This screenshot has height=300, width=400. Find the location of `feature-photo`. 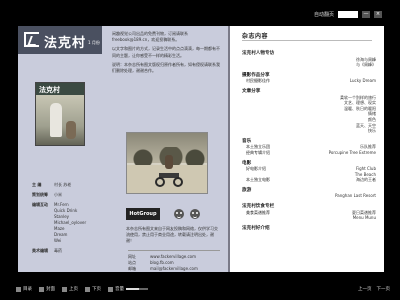

feature-photo is located at coordinates (167, 163).